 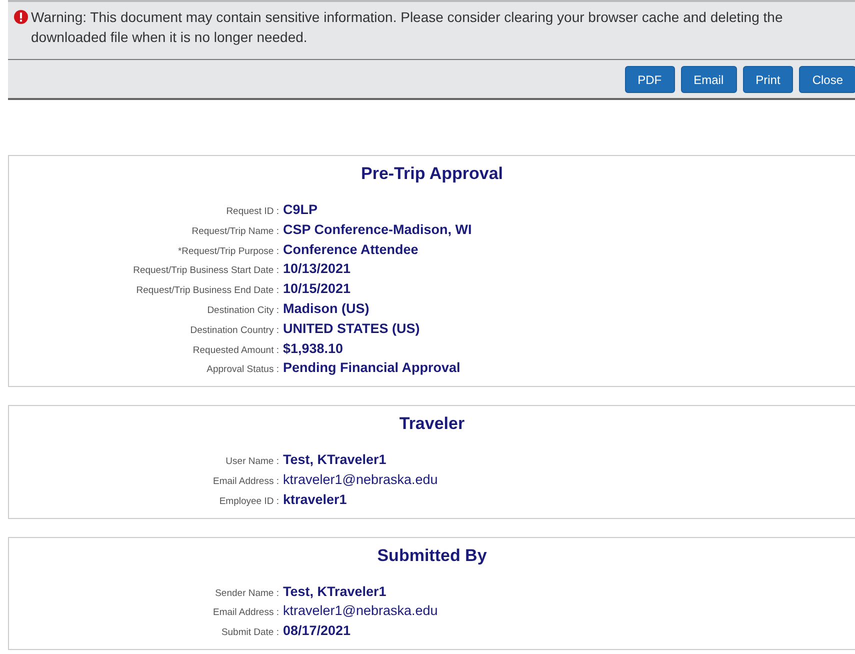 I want to click on field-value: ktraveler1, so click(x=315, y=499).